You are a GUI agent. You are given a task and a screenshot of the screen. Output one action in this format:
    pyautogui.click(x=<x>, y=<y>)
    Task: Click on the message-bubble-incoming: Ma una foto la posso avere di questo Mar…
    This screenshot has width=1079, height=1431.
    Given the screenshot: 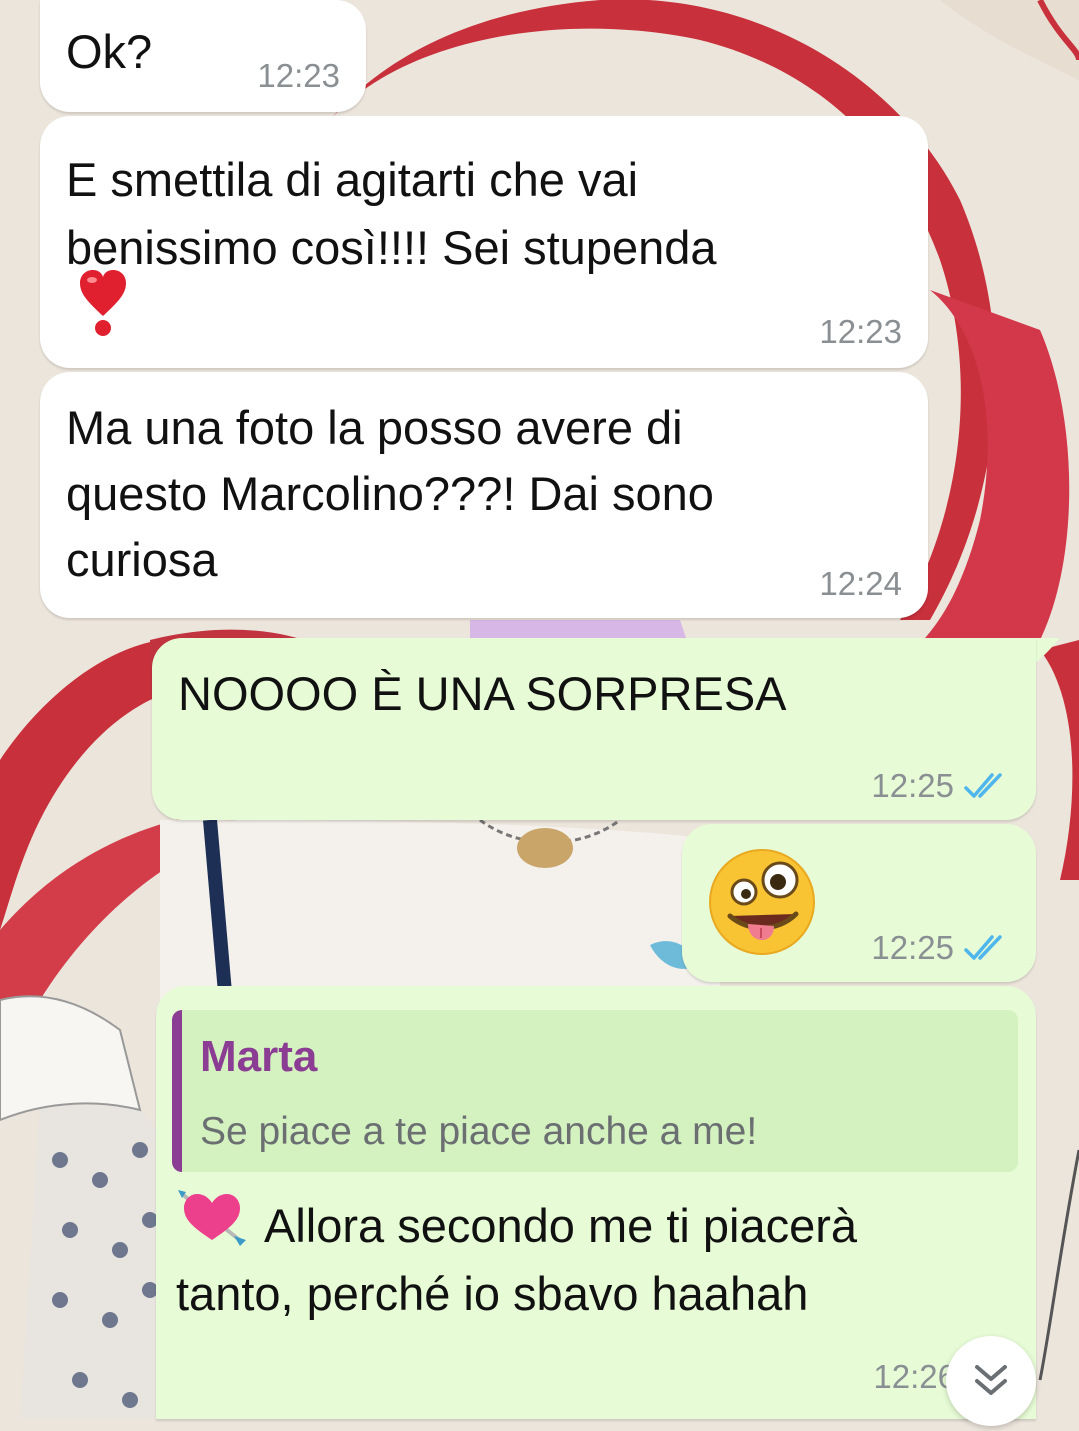 What is the action you would take?
    pyautogui.click(x=484, y=495)
    